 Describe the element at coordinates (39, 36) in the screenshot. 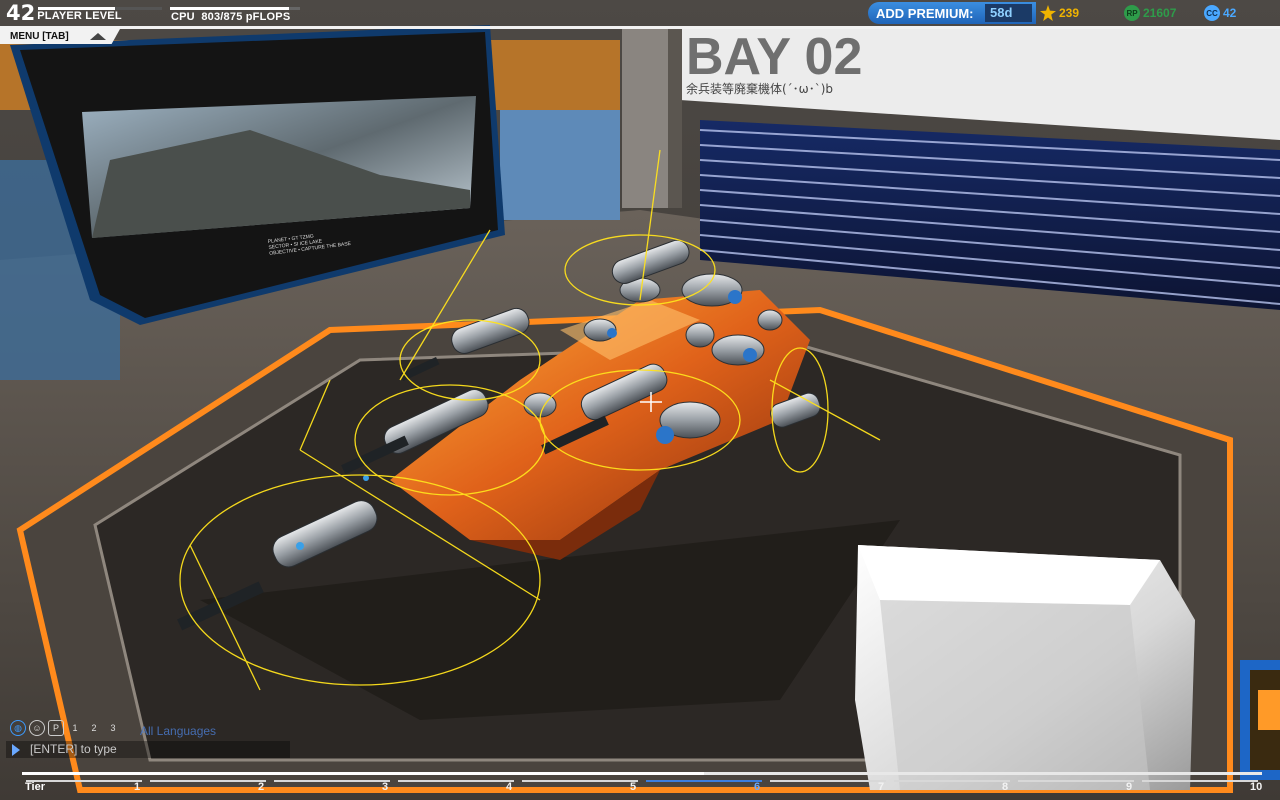

I see `menu-label: MENU [TAB]` at that location.